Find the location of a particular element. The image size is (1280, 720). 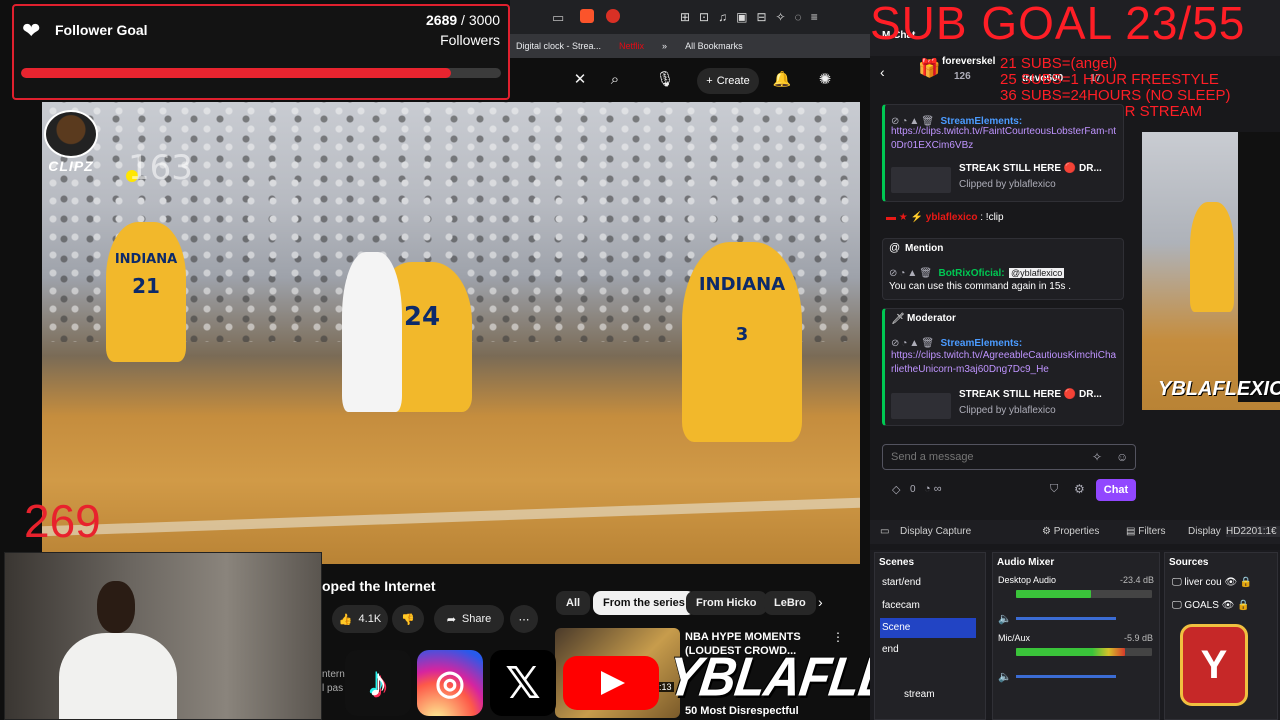

clipz-logo-image is located at coordinates (71, 134).